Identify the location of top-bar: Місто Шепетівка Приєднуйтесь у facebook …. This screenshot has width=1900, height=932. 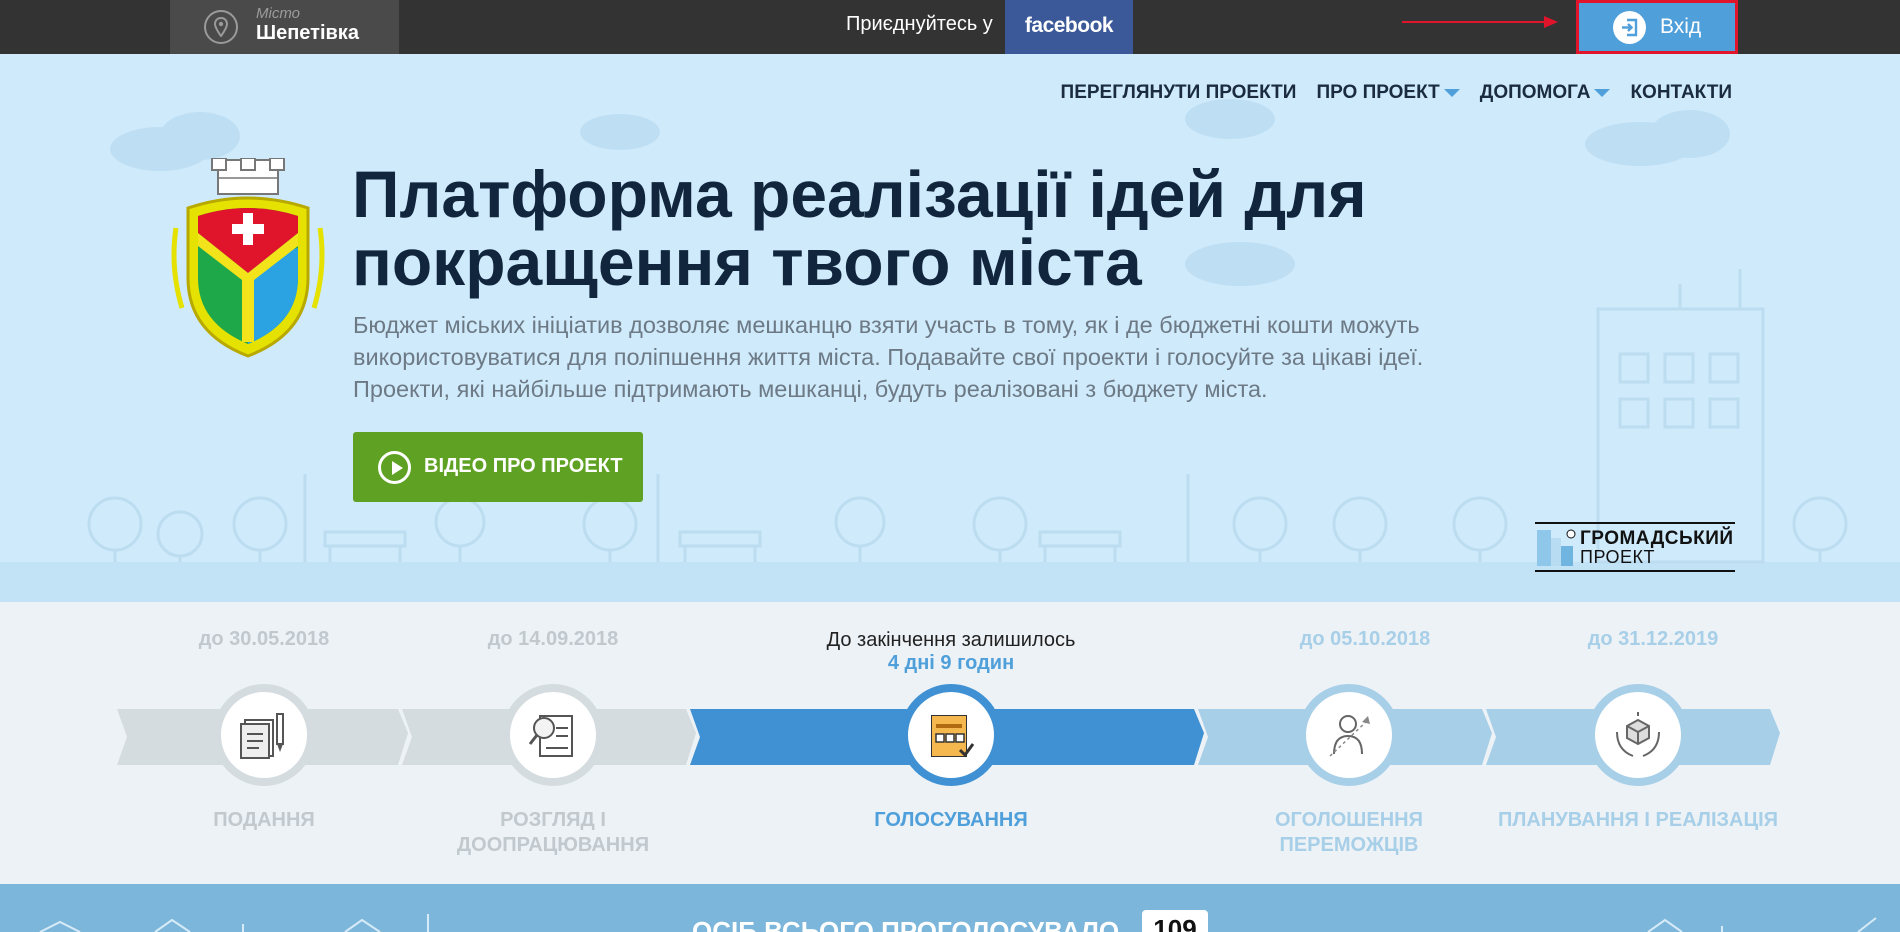
(950, 27).